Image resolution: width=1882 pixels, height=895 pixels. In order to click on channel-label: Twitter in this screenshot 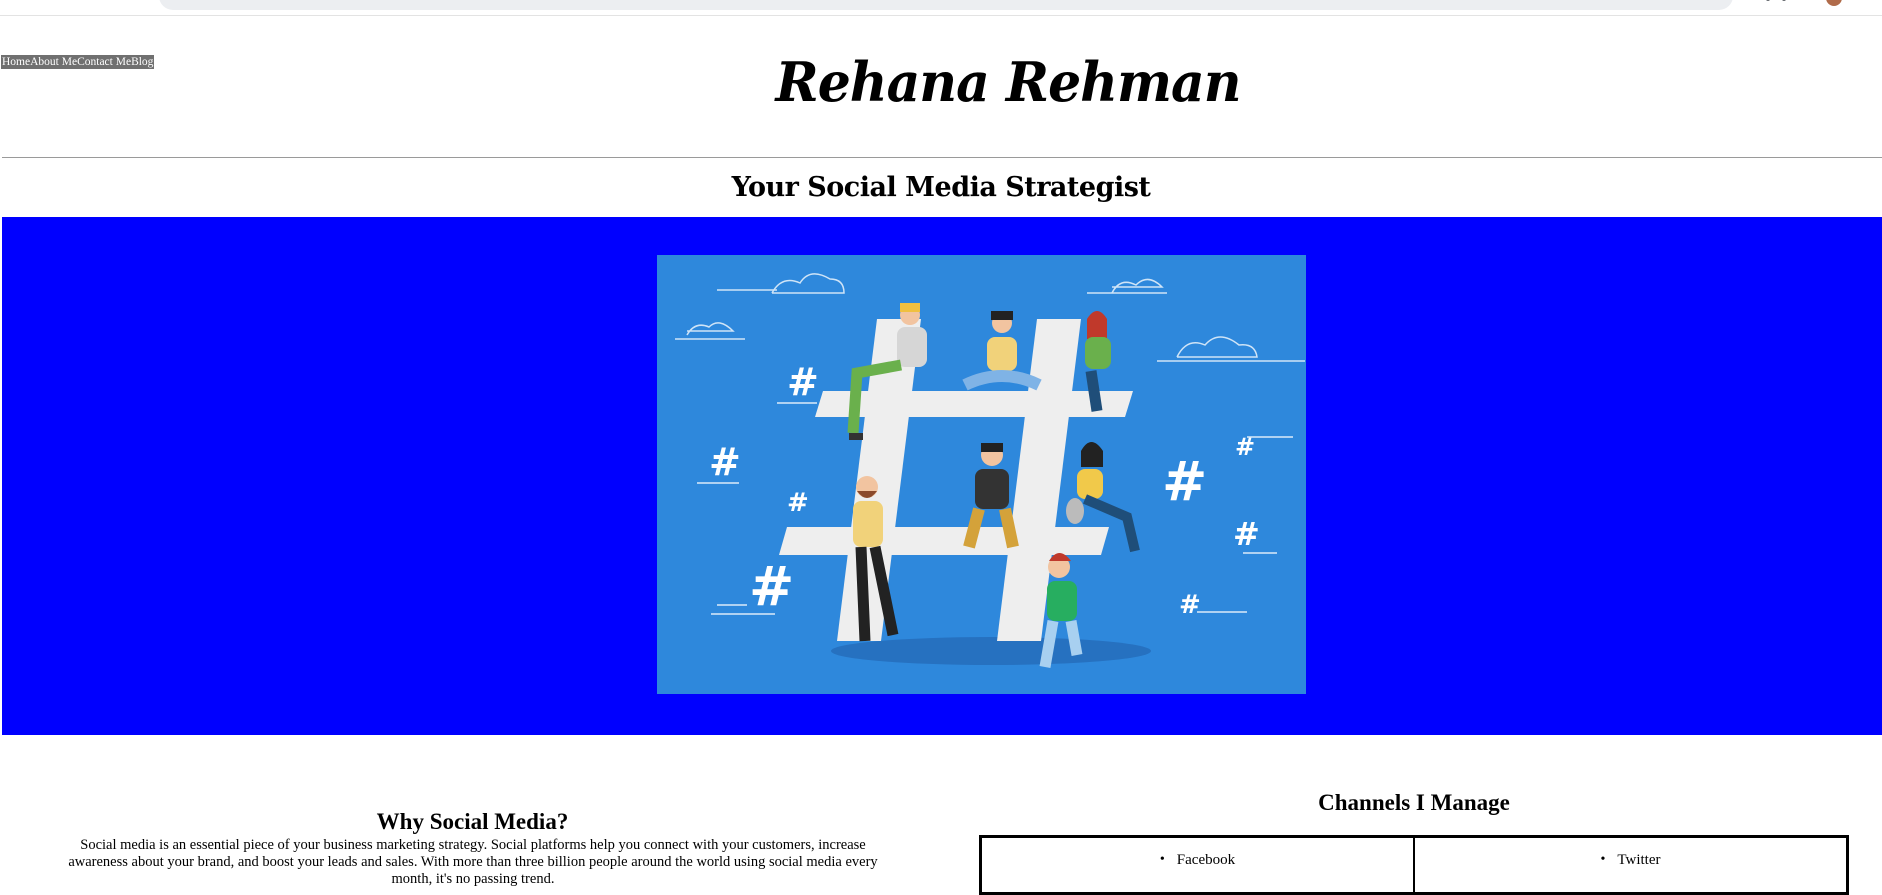, I will do `click(1639, 860)`.